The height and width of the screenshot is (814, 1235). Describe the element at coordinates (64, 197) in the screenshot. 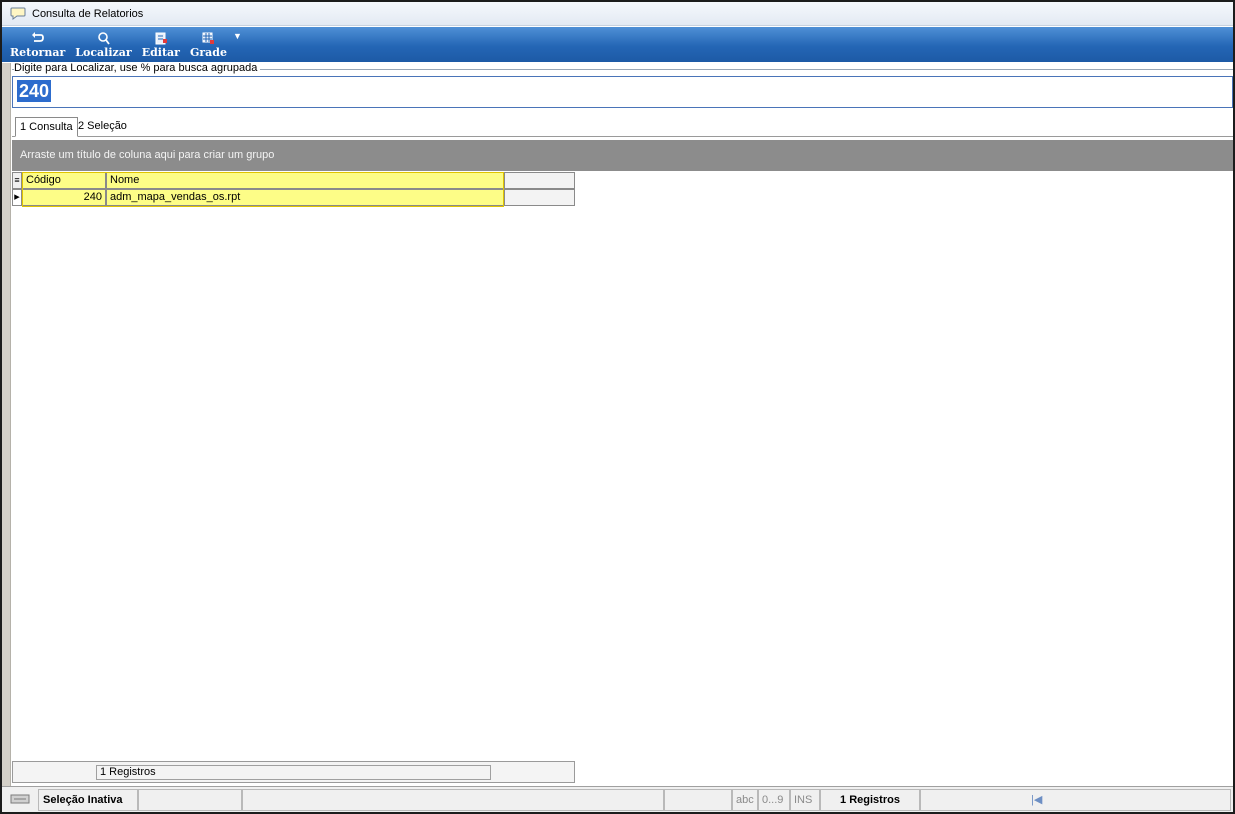

I see `cell-codigo: 240` at that location.